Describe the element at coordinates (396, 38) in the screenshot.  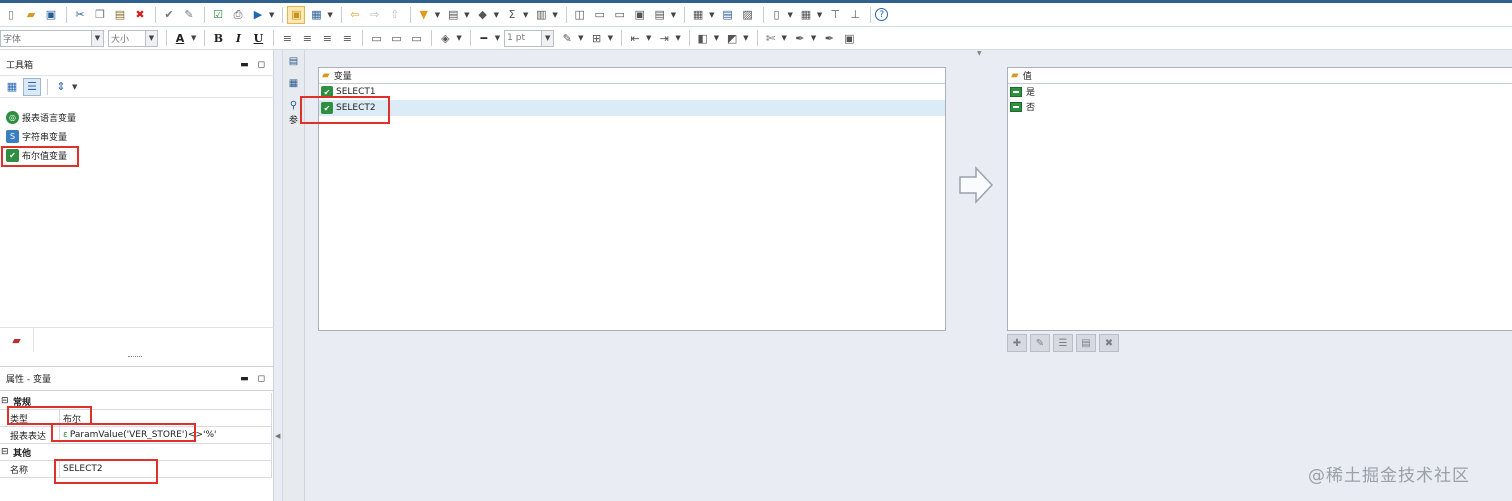
I see `valign-middle-icon: ▭` at that location.